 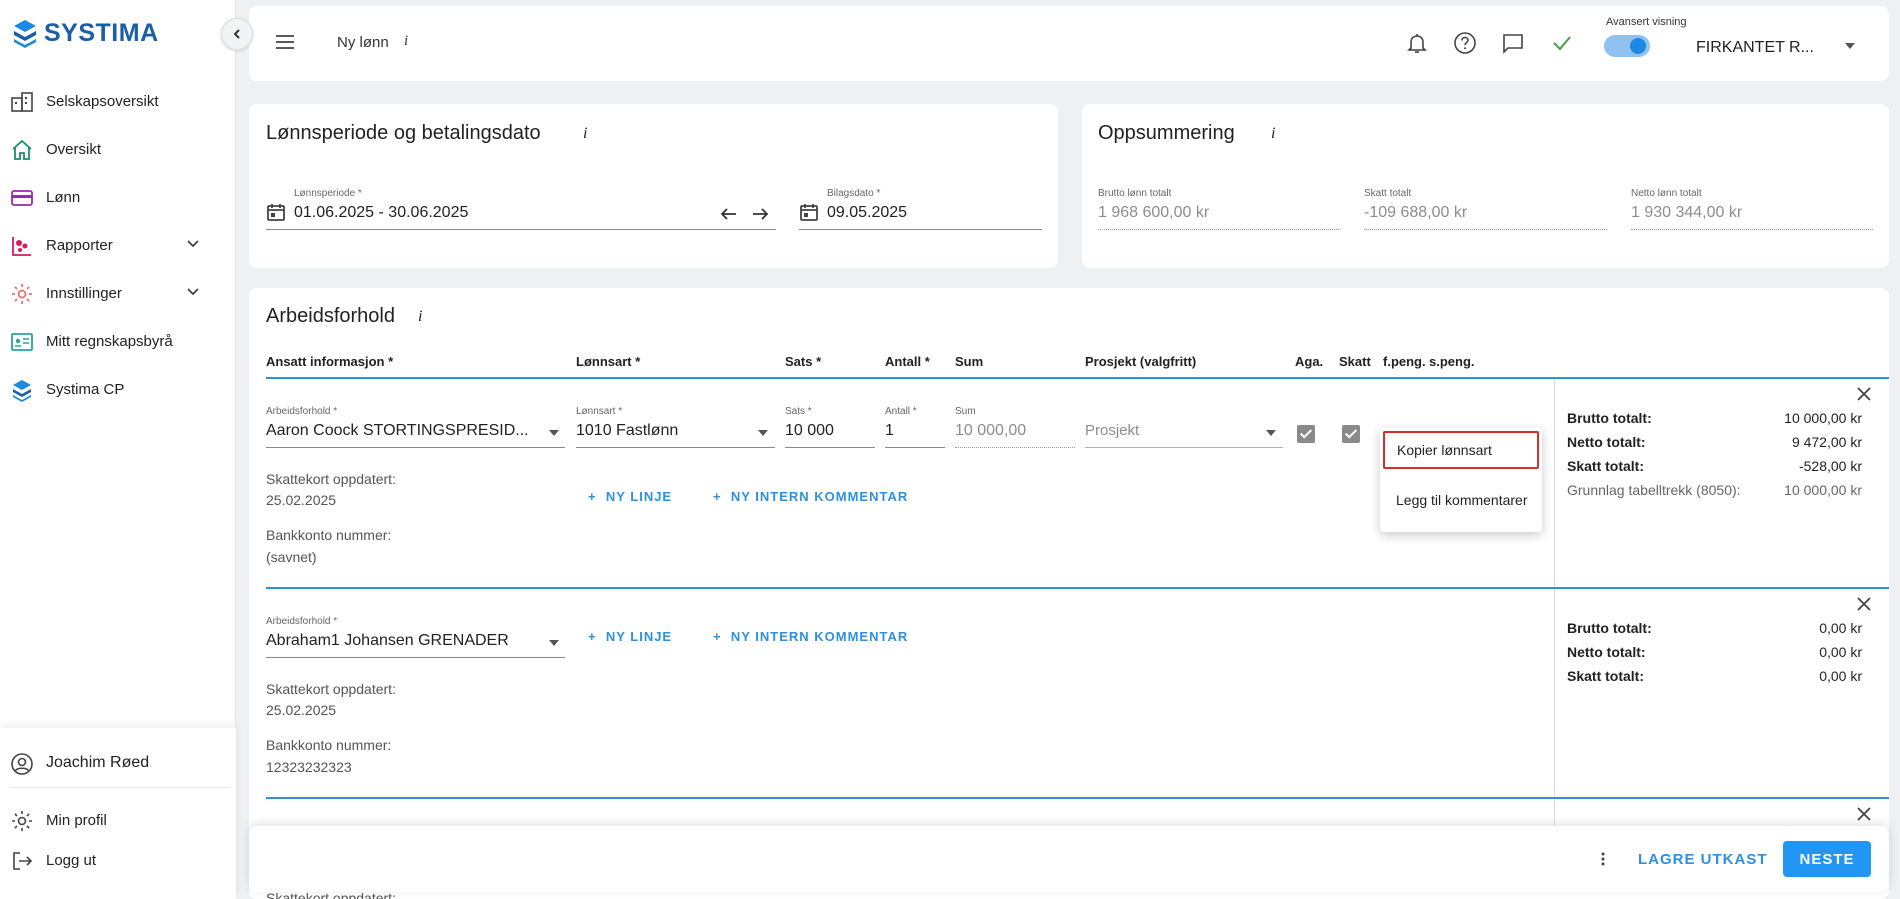 What do you see at coordinates (1306, 434) in the screenshot?
I see `aga-checkbox` at bounding box center [1306, 434].